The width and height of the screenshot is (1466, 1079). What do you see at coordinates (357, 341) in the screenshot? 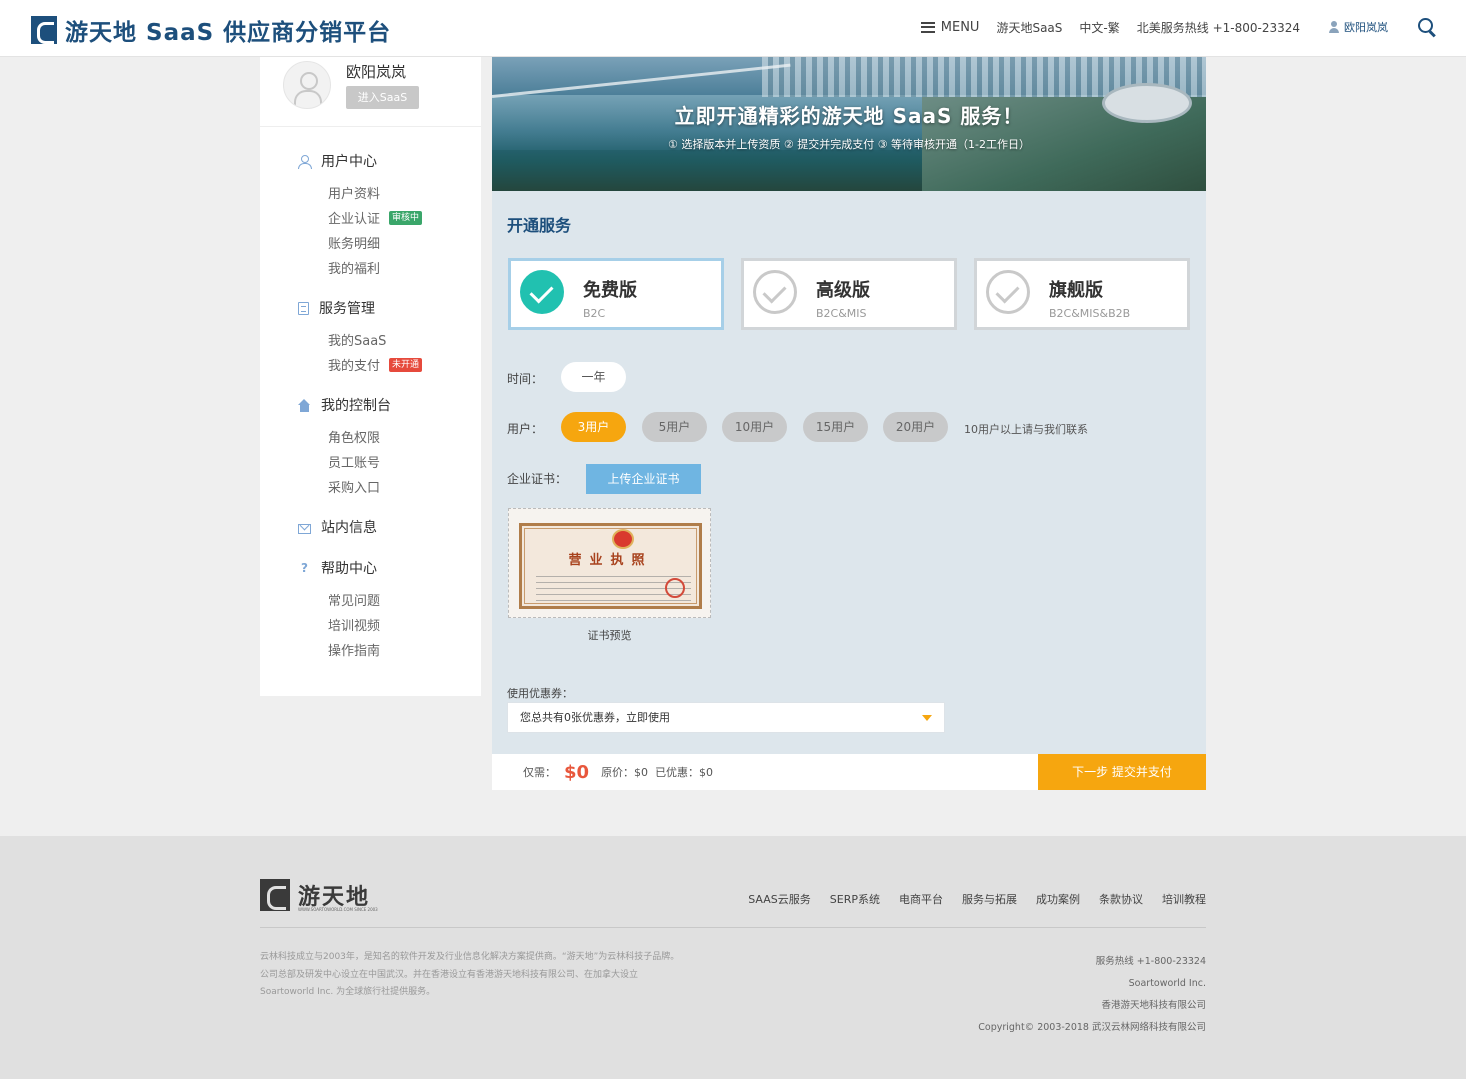
I see `item-label: 我的SaaS` at bounding box center [357, 341].